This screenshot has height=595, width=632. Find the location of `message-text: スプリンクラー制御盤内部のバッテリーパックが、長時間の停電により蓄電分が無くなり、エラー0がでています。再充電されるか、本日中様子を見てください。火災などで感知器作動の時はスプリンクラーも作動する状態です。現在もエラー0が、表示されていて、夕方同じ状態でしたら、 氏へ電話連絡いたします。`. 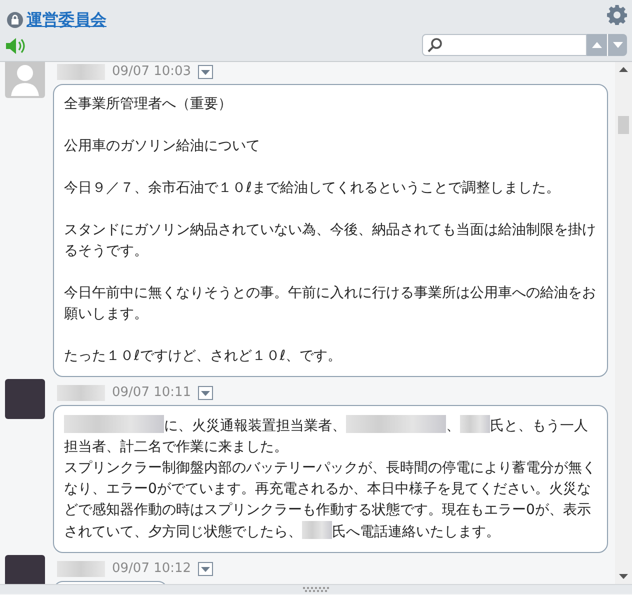

message-text: スプリンクラー制御盤内部のバッテリーパックが、長時間の停電により蓄電分が無くなり、エラー0がでています。再充電されるか、本日中様子を見てください。火災などで感知器作動の時はスプリンクラーも作動する状態です。現在もエラー0が、表示されていて、夕方同じ状態でしたら、 氏へ電話連絡いたします。 is located at coordinates (330, 500).